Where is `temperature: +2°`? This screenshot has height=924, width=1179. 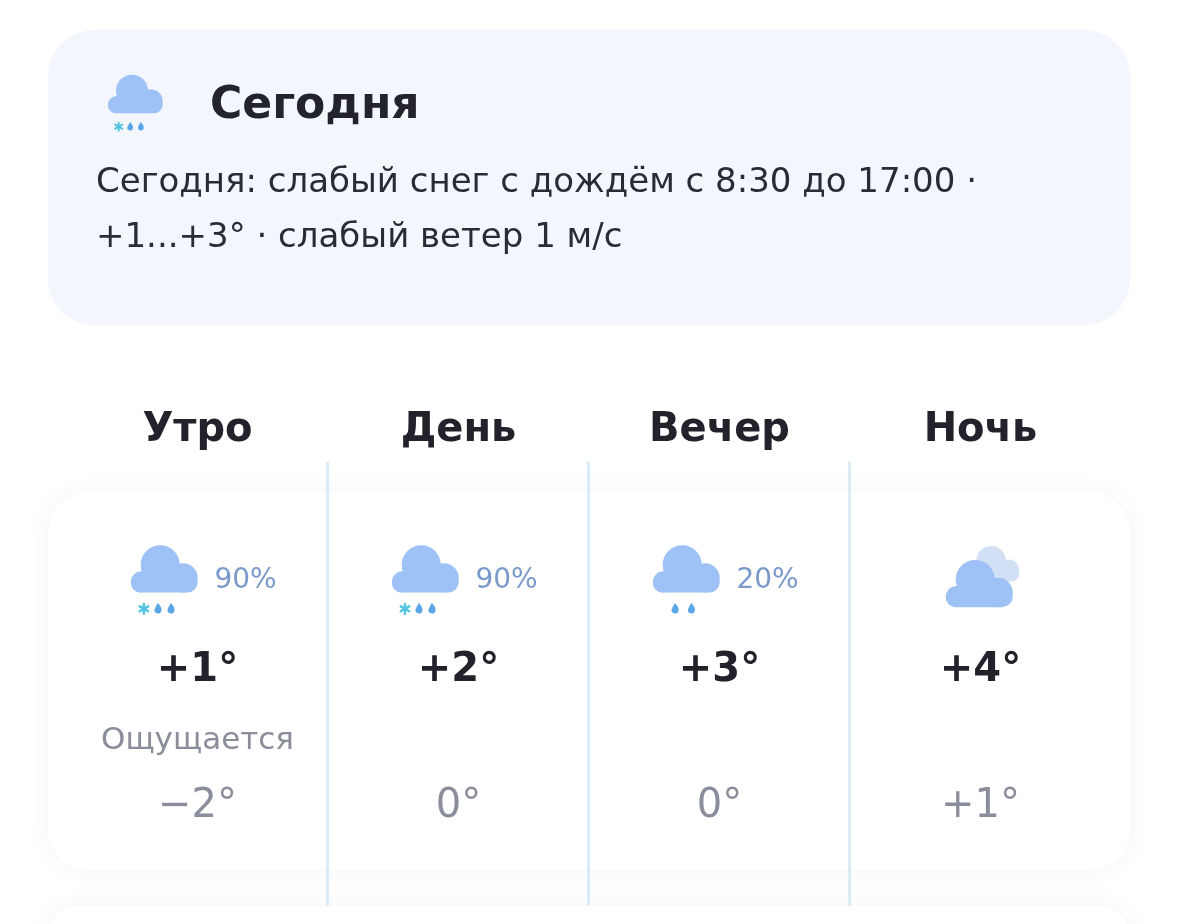 temperature: +2° is located at coordinates (458, 667).